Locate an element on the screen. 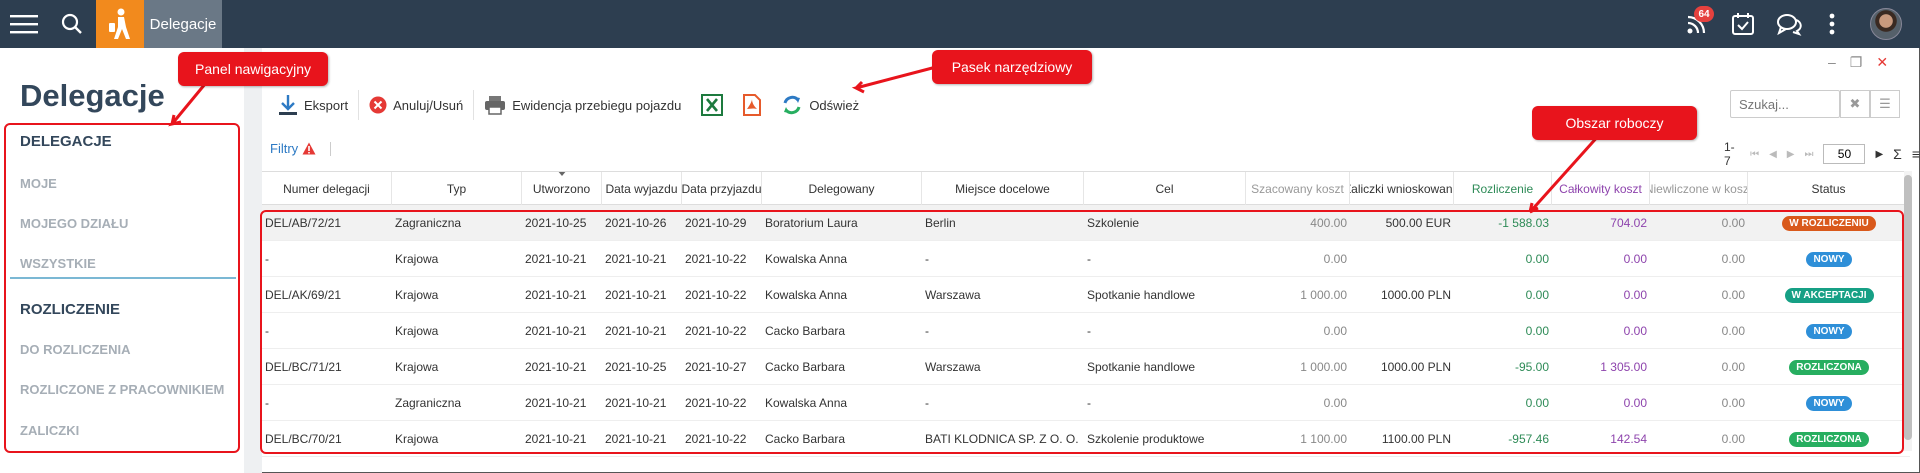 The image size is (1920, 473). column-header: Rozliczenie is located at coordinates (1503, 189).